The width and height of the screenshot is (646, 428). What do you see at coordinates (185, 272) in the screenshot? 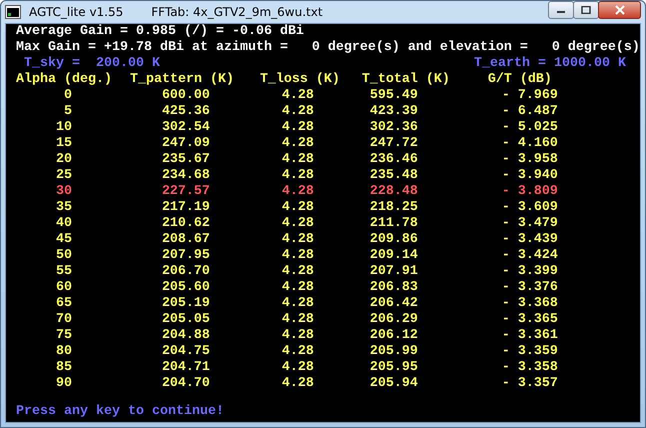
I see `table-cell-text: 206.70` at bounding box center [185, 272].